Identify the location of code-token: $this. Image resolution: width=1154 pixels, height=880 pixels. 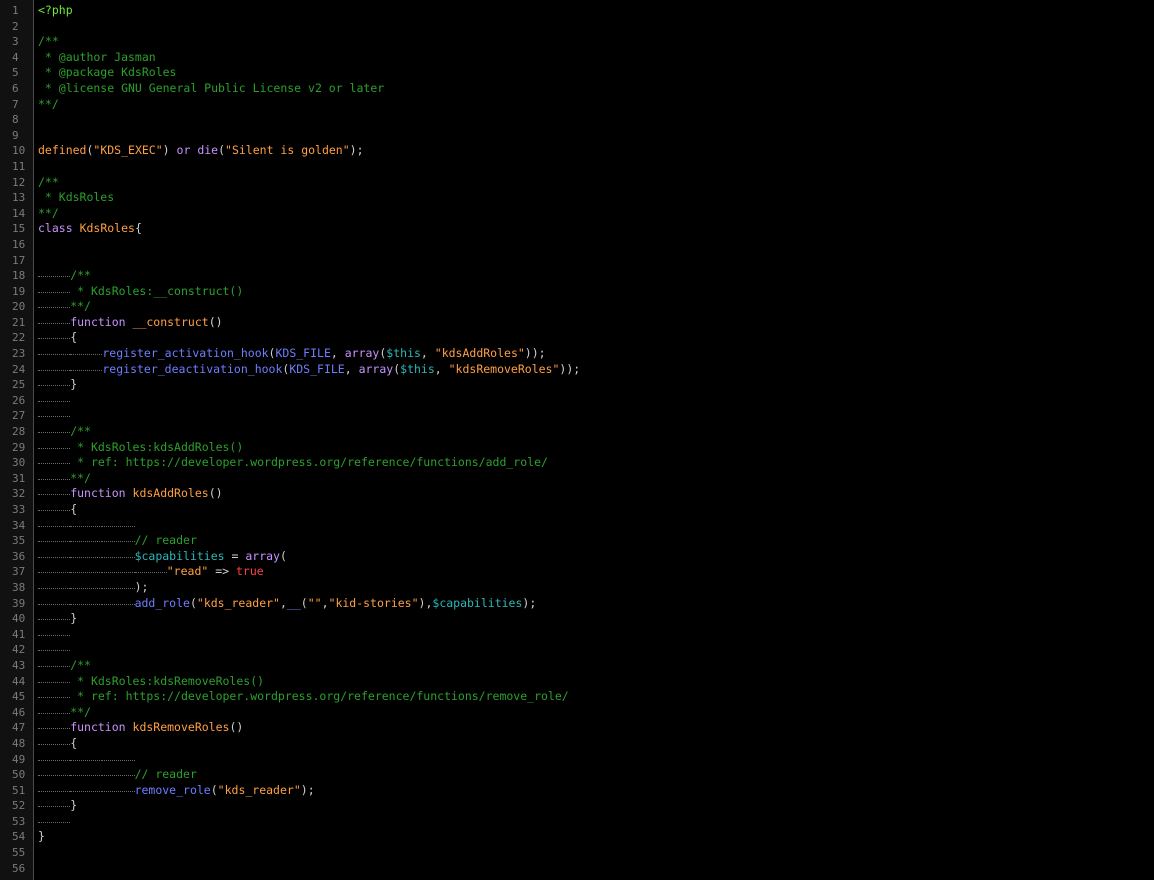
(403, 353).